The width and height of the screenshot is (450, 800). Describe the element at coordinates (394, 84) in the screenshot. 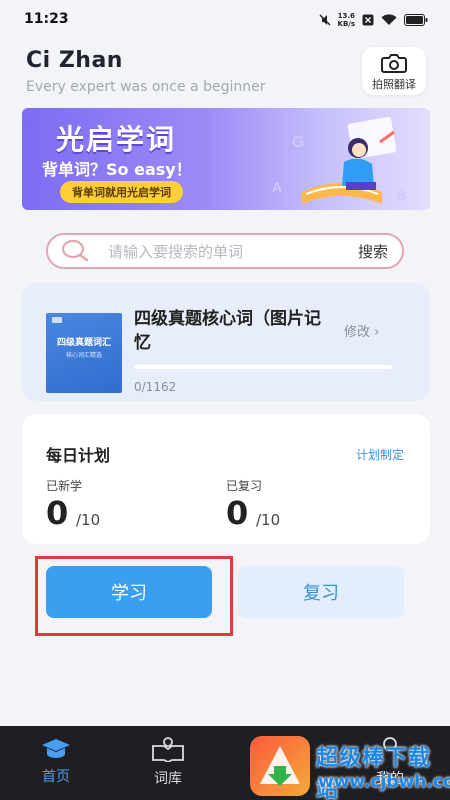

I see `camera-label: 拍照翻译` at that location.